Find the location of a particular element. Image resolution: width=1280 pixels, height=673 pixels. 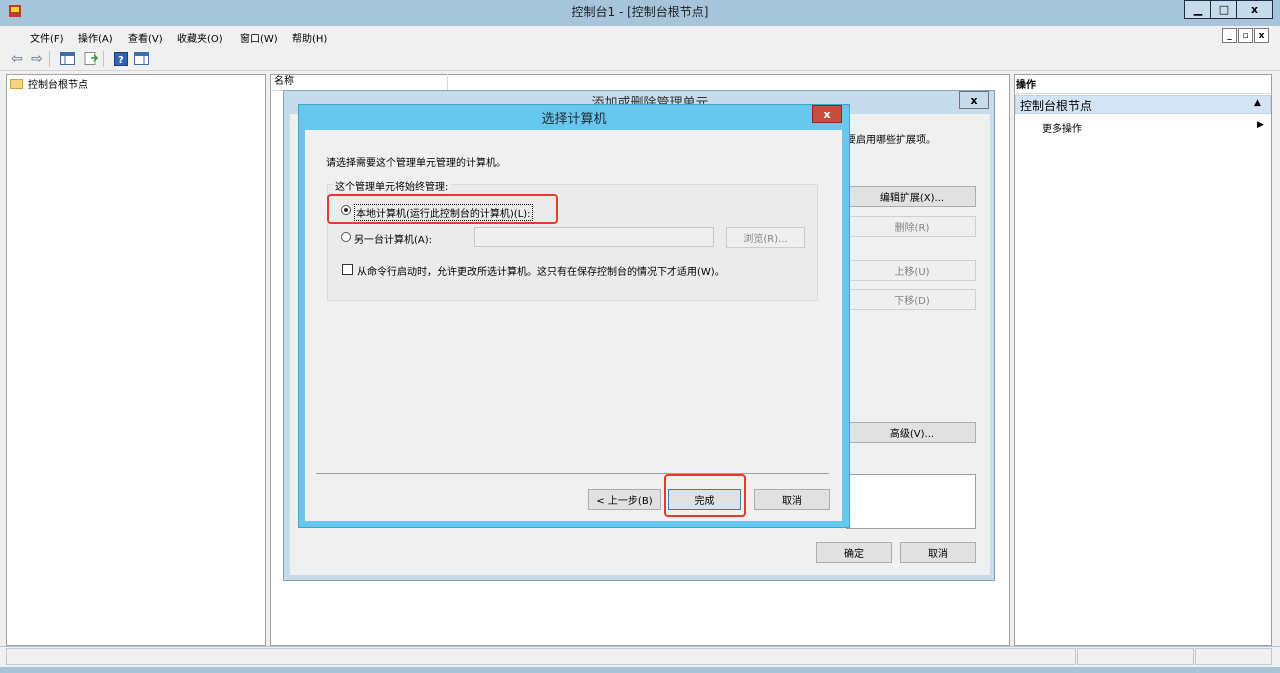

actions-header: 操作 is located at coordinates (1026, 85).